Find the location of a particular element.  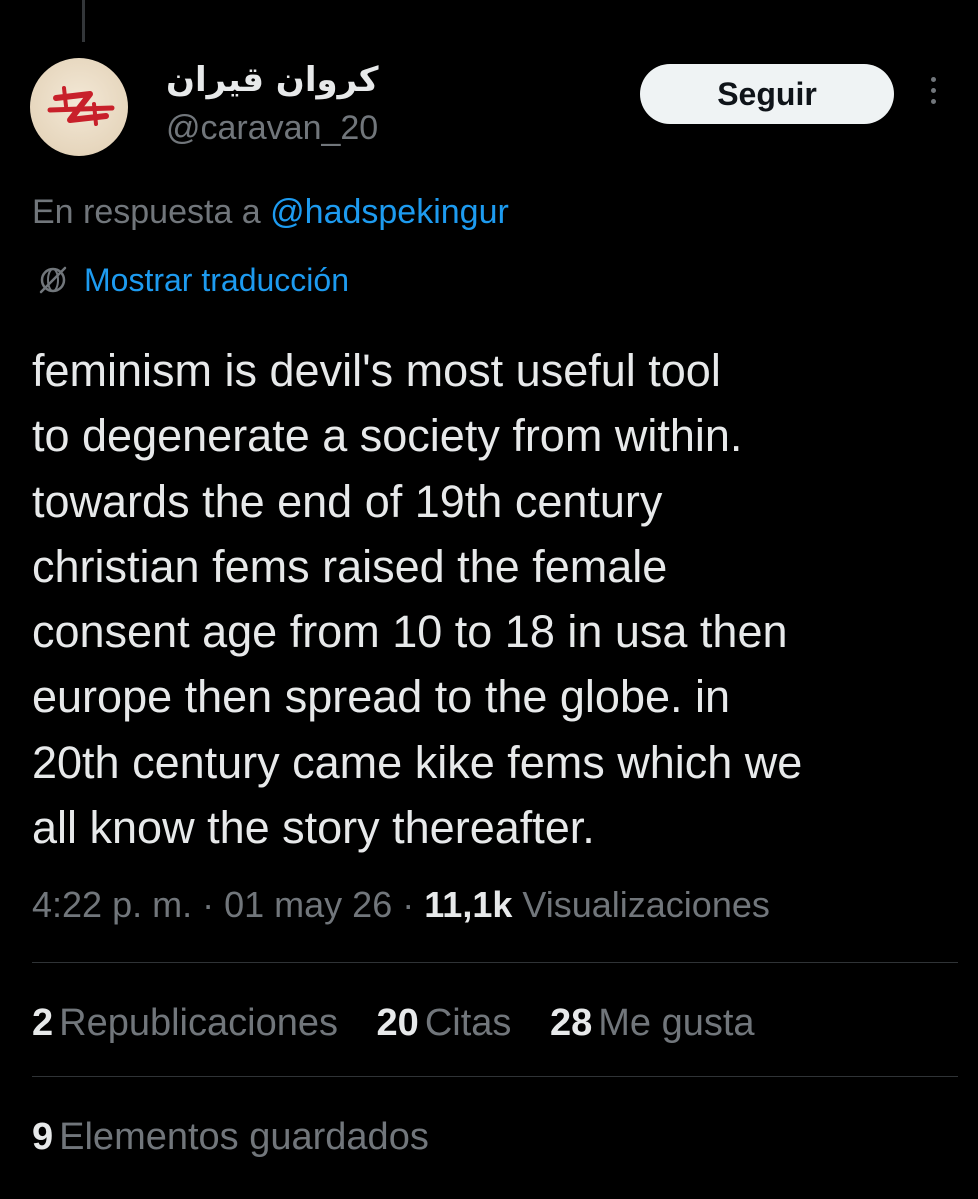

reply-context: En respuesta a @hadspekingur is located at coordinates (270, 212).